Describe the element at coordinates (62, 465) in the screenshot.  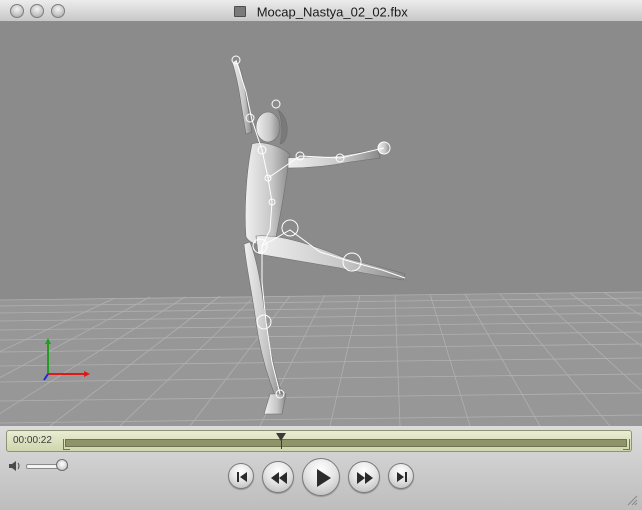
I see `volume-slider-knob` at that location.